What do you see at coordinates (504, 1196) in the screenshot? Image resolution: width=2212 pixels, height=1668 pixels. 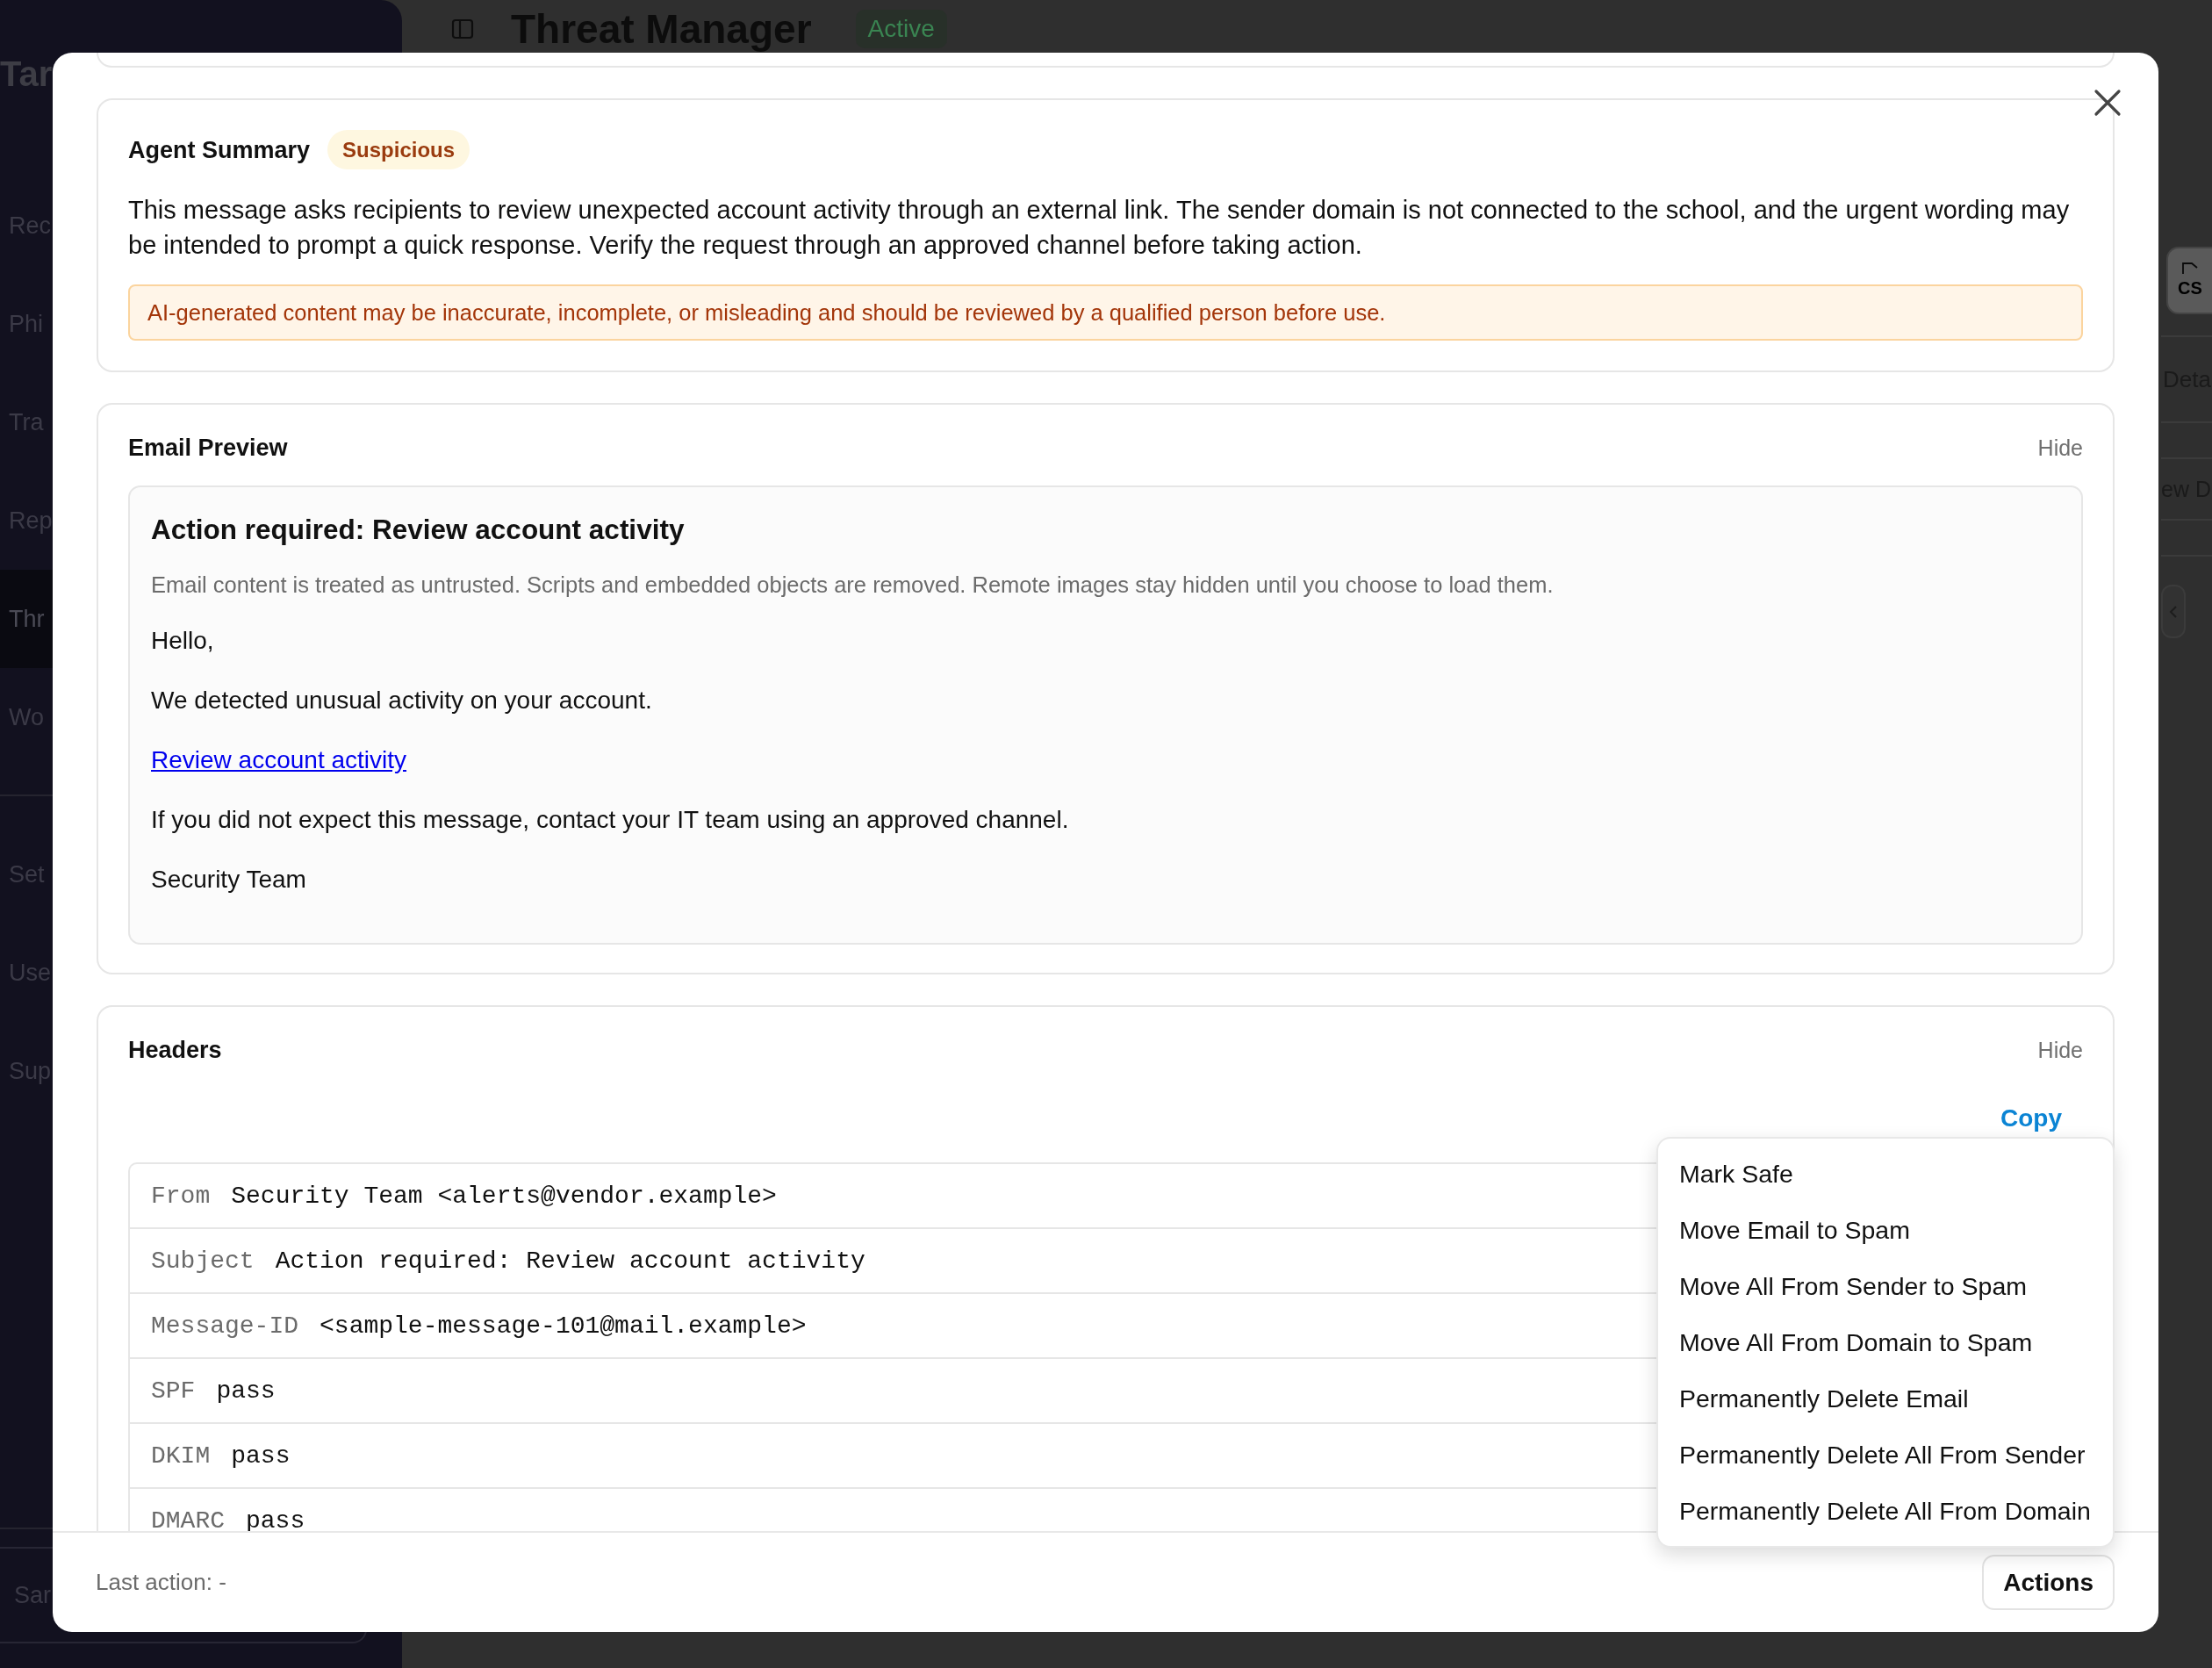 I see `header-value: Security Team <alerts@vendor.example>` at bounding box center [504, 1196].